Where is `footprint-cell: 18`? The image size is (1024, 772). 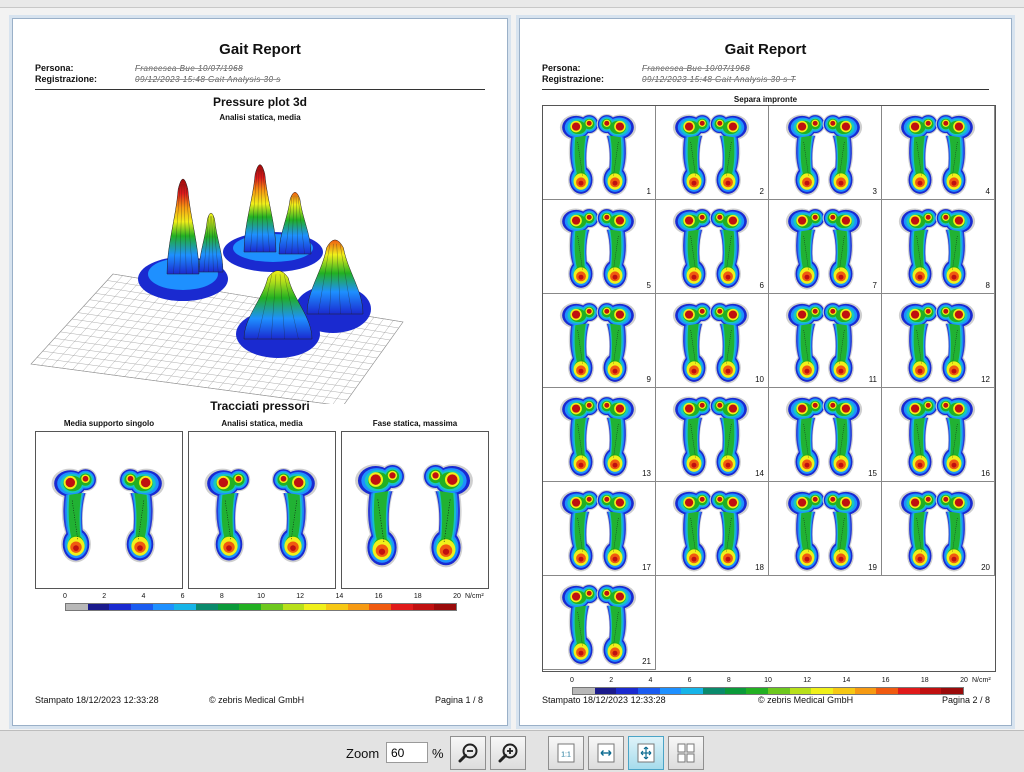
footprint-cell: 18 is located at coordinates (712, 529).